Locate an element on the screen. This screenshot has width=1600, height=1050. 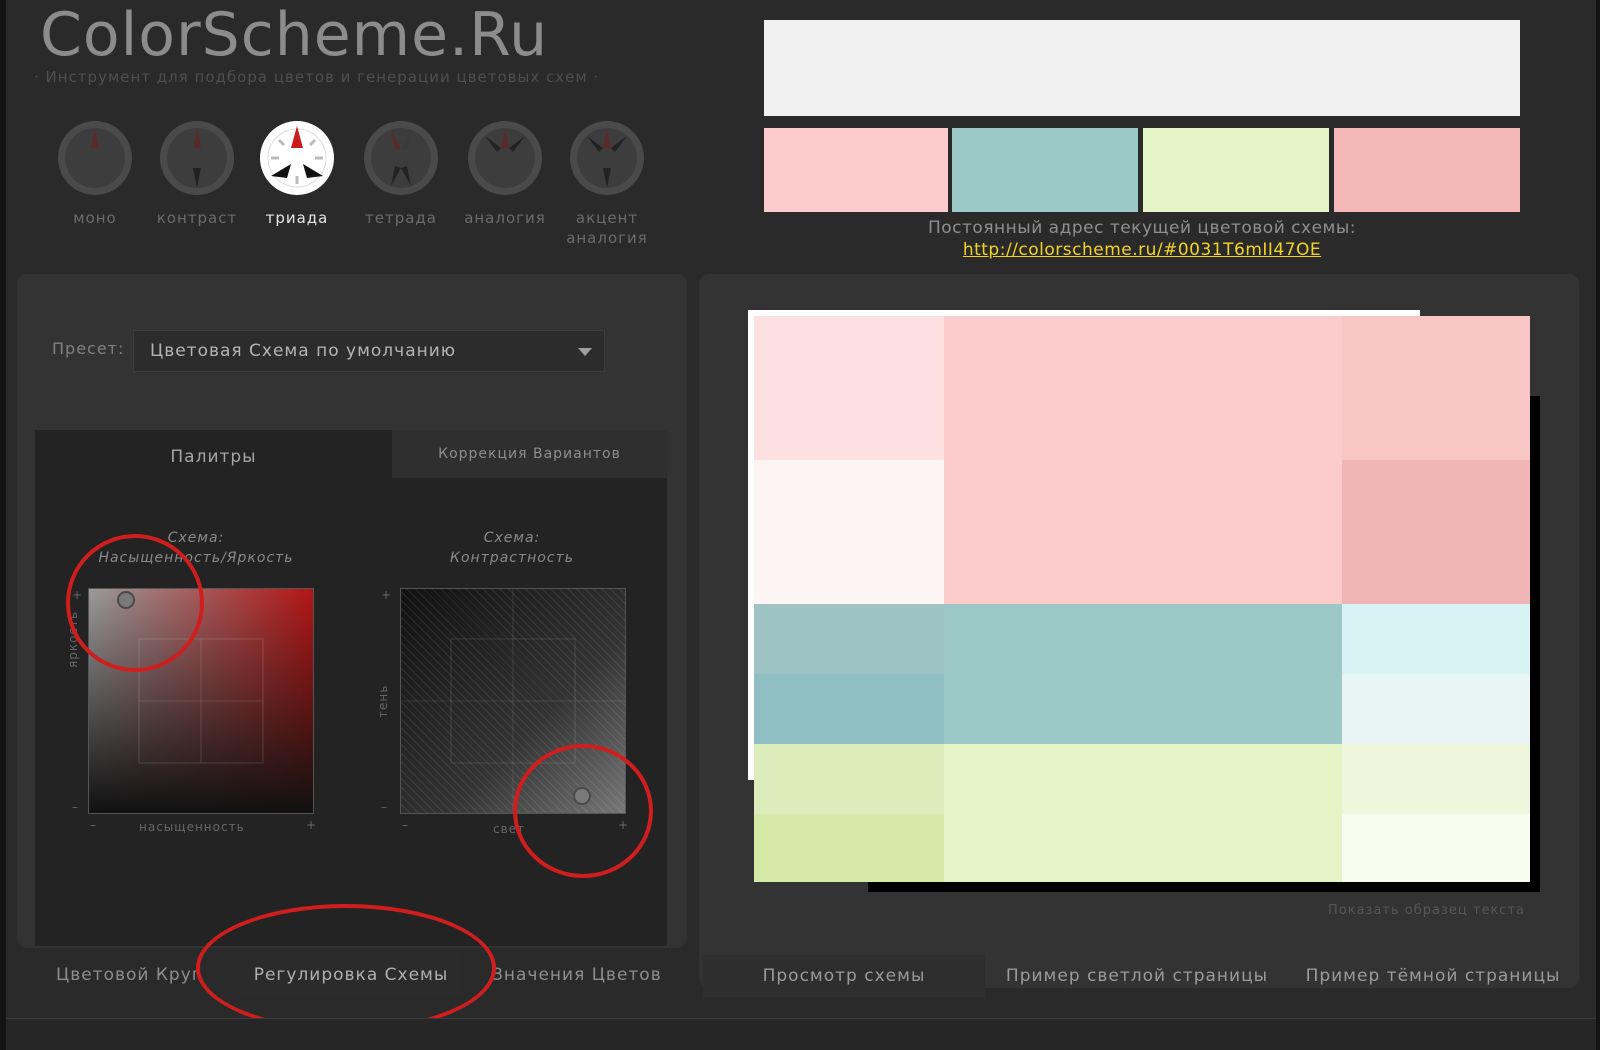
shadow-axis-label: тень is located at coordinates (383, 701).